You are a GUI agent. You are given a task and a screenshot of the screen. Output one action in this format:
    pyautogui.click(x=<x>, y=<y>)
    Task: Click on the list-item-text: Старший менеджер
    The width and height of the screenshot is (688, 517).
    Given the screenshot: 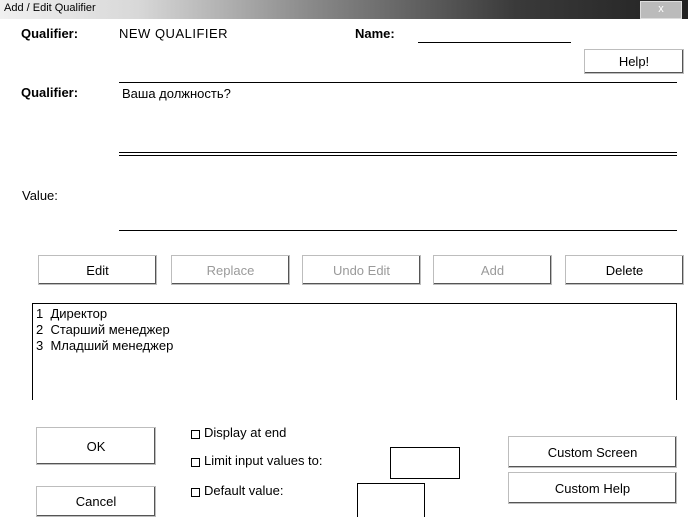 What is the action you would take?
    pyautogui.click(x=110, y=329)
    